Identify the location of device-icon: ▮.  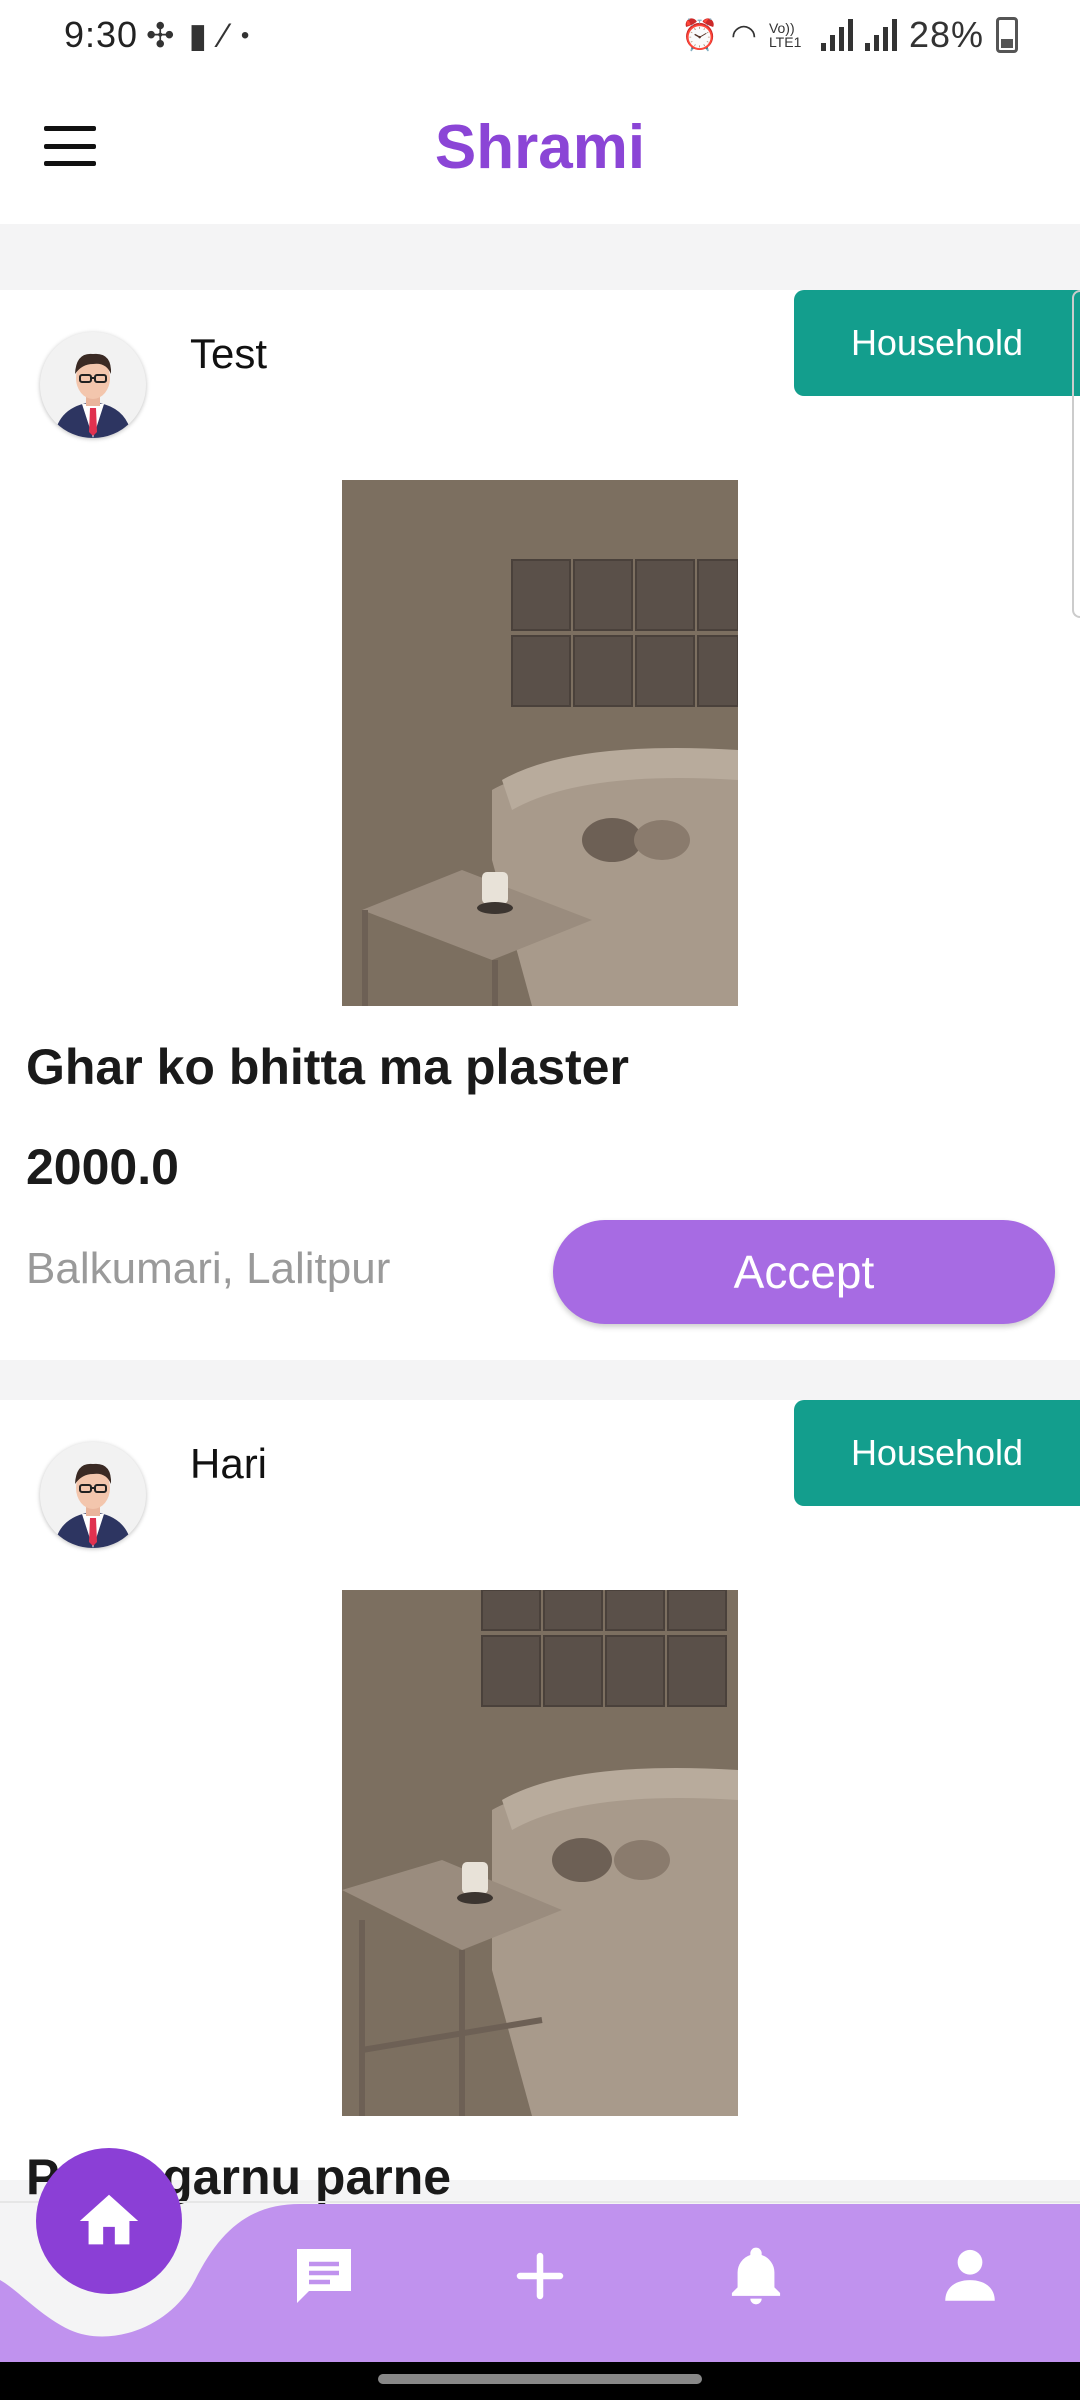
(198, 36).